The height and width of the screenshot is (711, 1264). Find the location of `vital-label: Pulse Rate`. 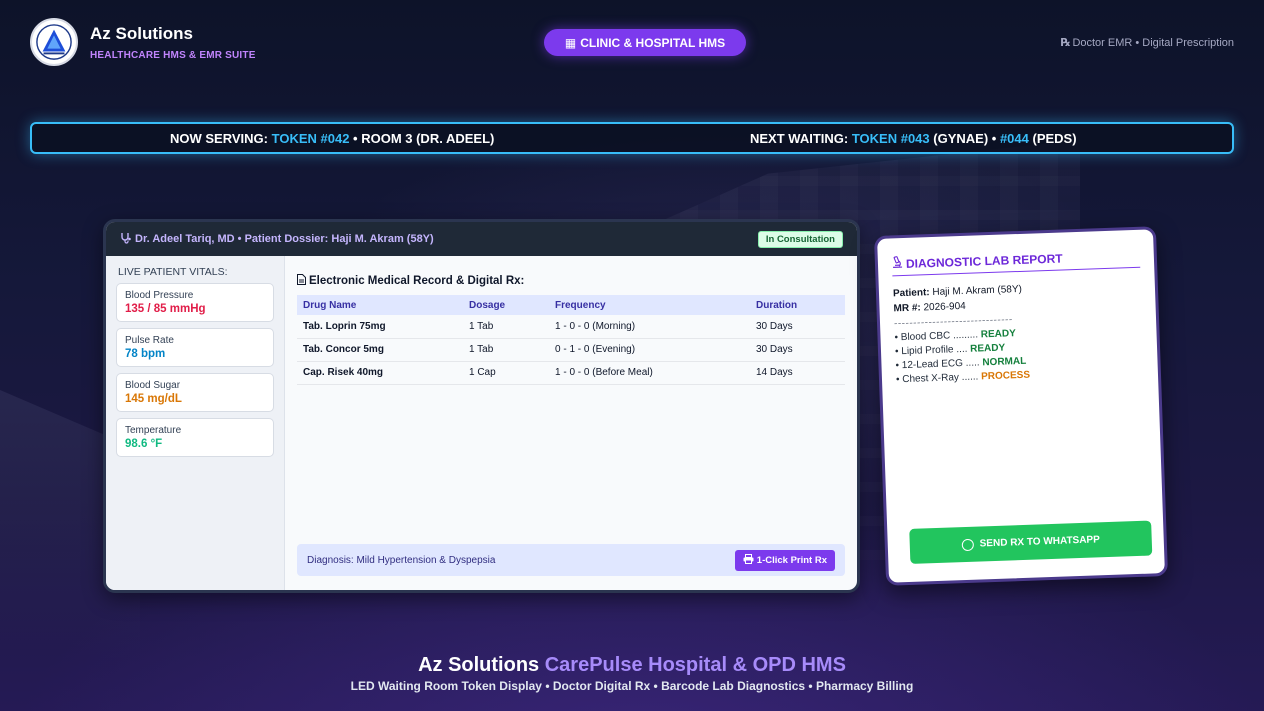

vital-label: Pulse Rate is located at coordinates (149, 340).